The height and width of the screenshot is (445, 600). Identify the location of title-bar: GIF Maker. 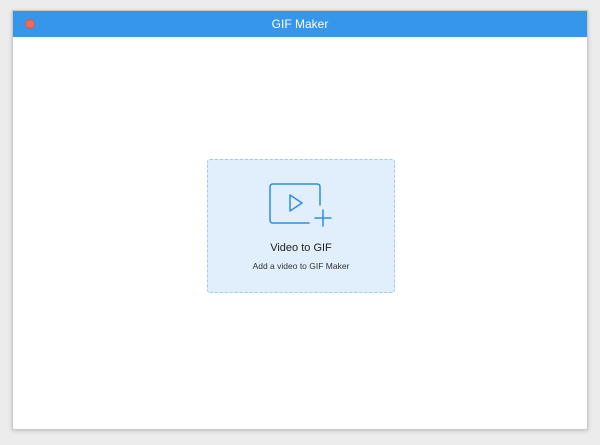
(300, 24).